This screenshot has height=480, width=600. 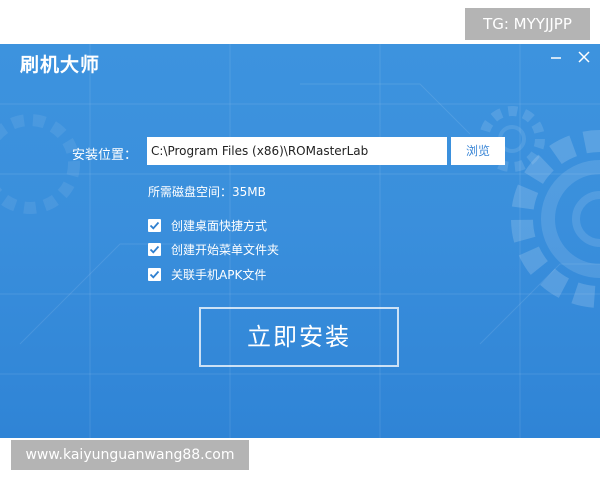 I want to click on start-menu-checkbox, so click(x=154, y=249).